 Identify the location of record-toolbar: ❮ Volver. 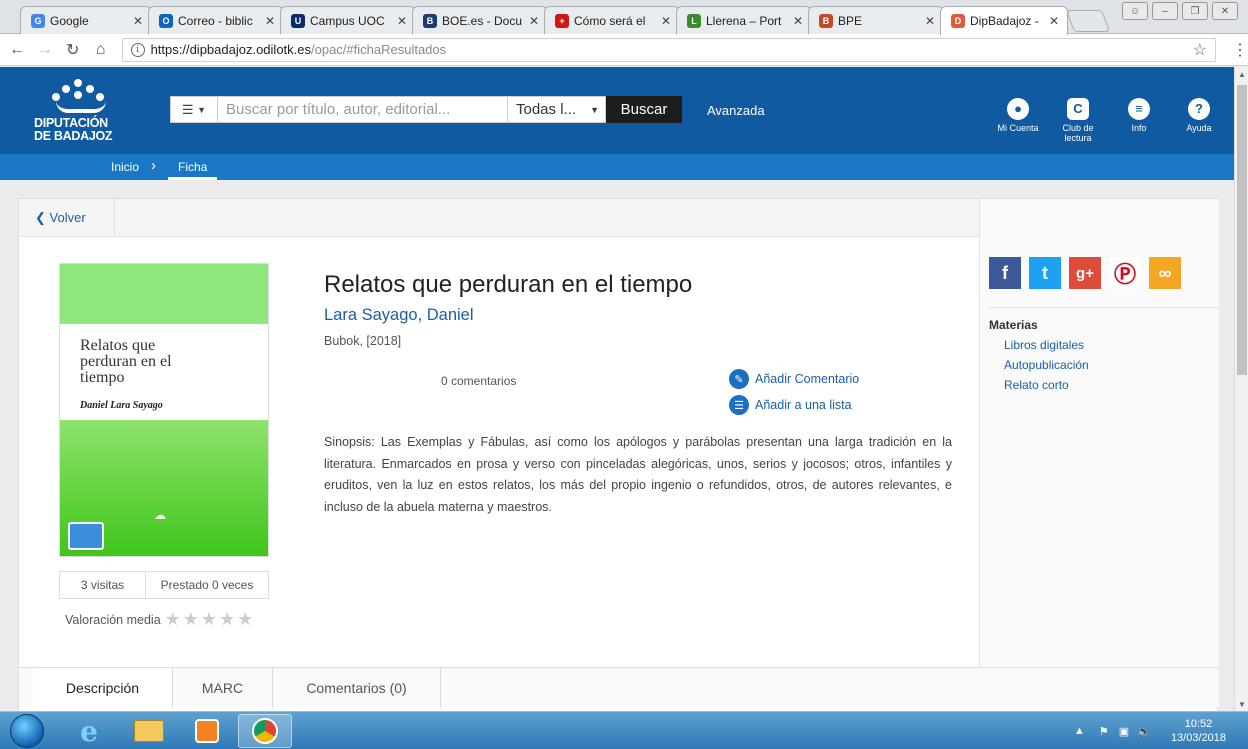
(499, 218).